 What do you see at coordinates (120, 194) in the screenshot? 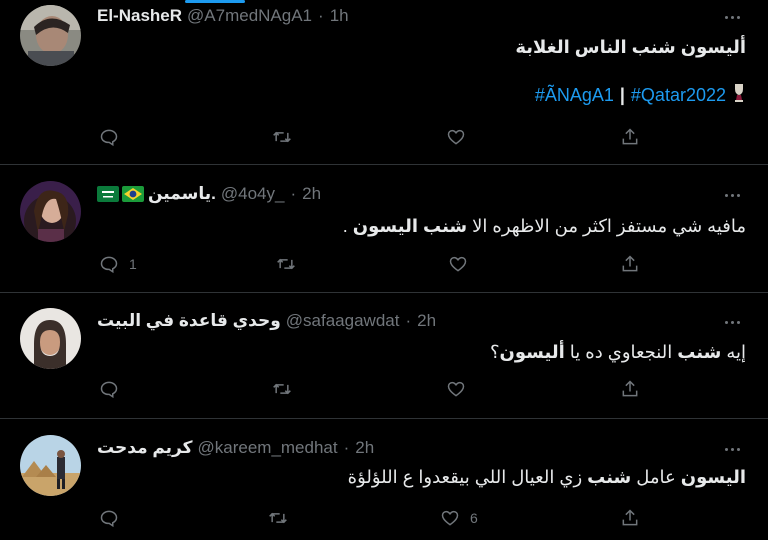
I see `flag-emojis` at bounding box center [120, 194].